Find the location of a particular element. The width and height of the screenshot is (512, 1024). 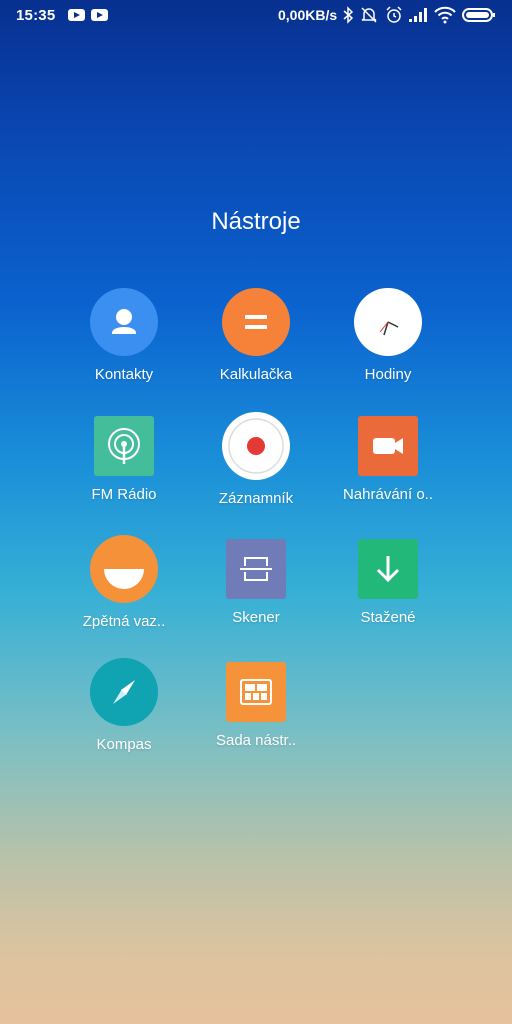

battery-icon is located at coordinates (478, 15).